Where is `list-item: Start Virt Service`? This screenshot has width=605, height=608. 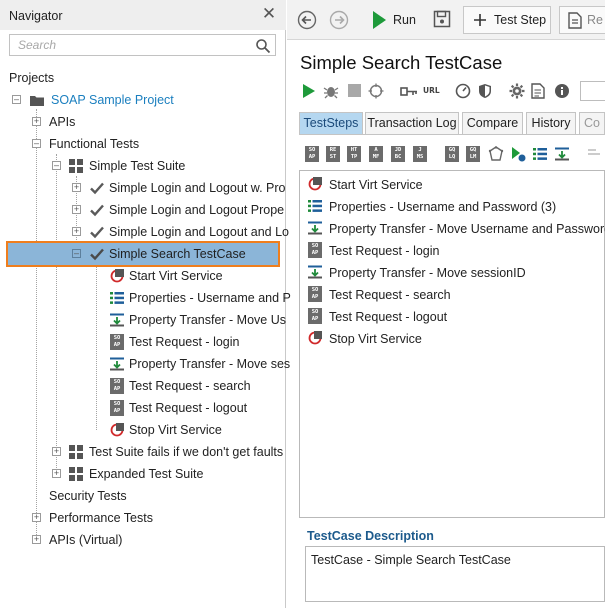 list-item: Start Virt Service is located at coordinates (452, 184).